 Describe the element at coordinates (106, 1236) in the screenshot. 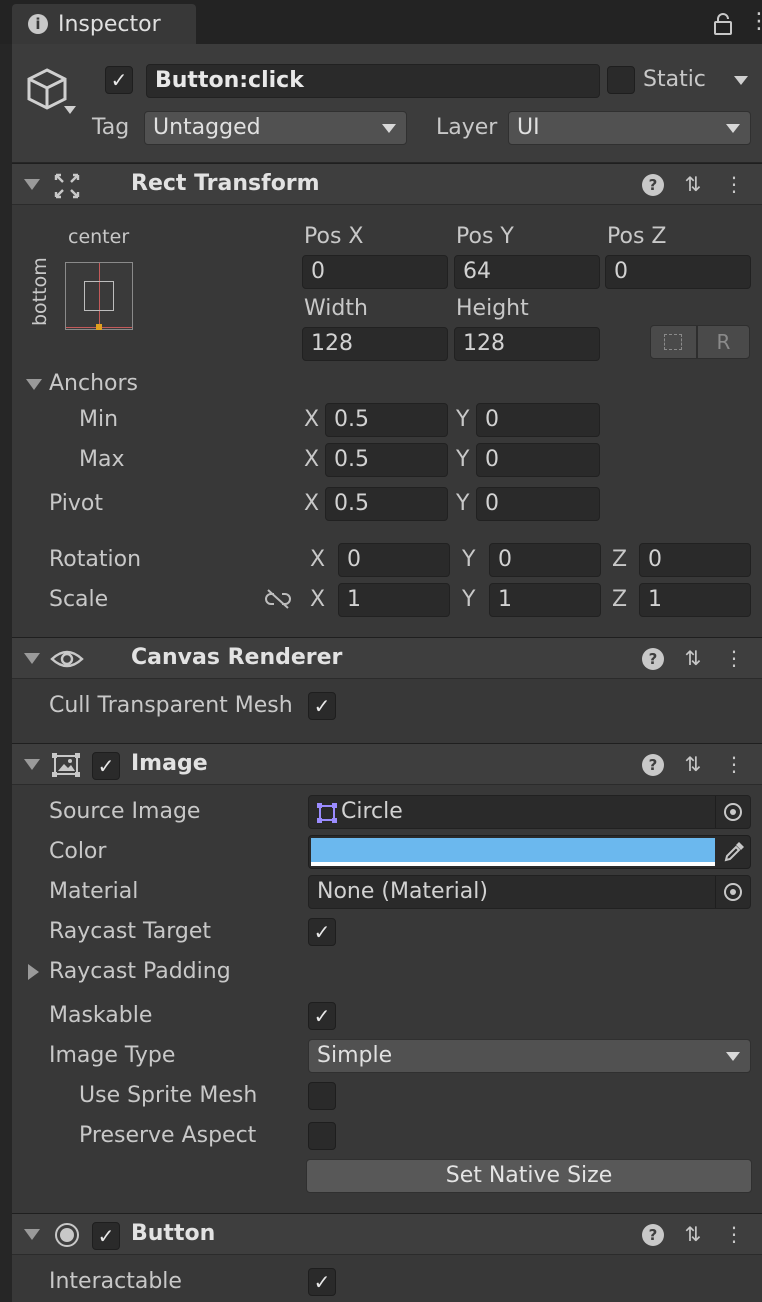

I see `button-enabled-toggle: ✓` at that location.